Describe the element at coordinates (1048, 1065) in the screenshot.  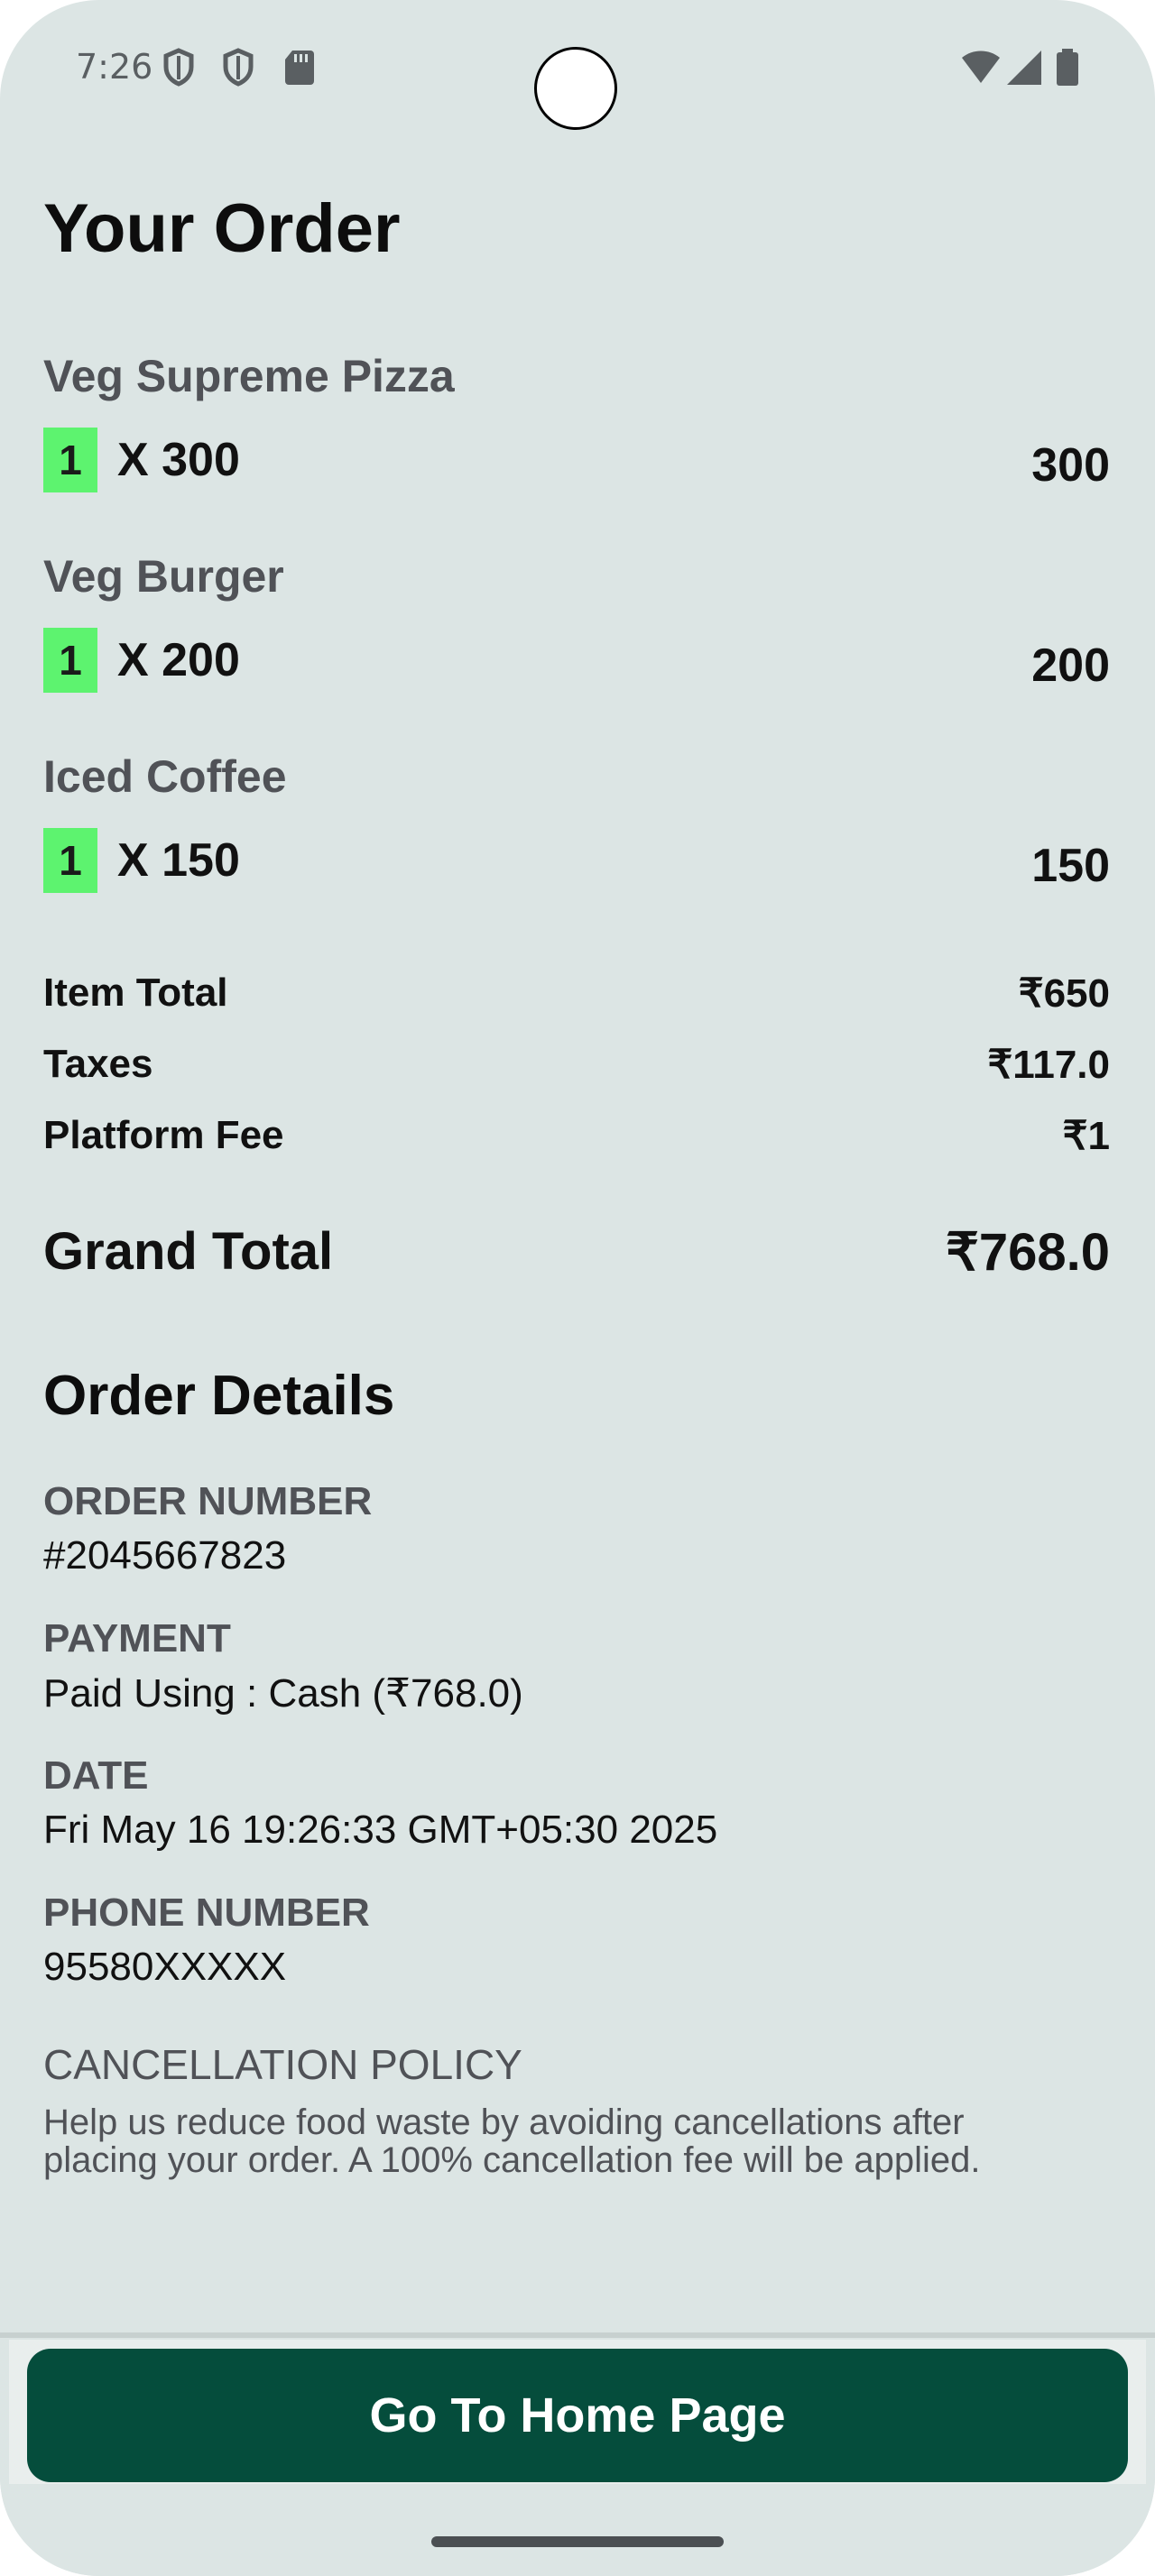
I see `taxes-value: ₹117.0` at that location.